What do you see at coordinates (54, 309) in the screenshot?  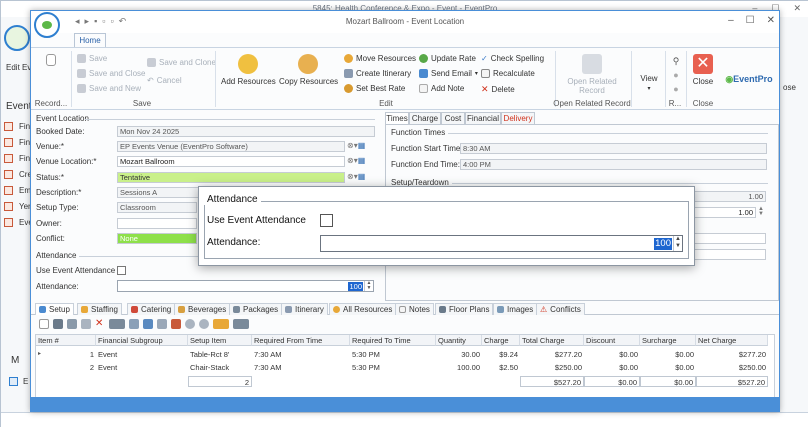 I see `tab-setup: Setup` at bounding box center [54, 309].